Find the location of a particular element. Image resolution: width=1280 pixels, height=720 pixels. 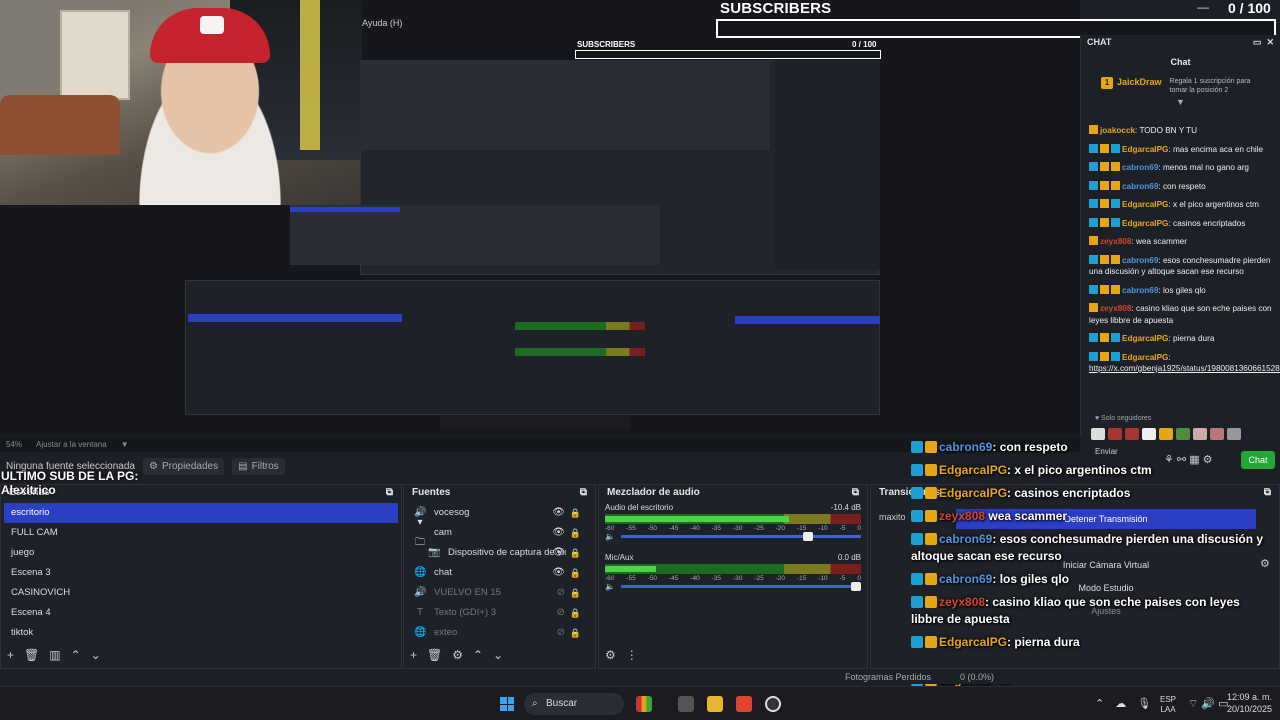

task-view-icon is located at coordinates (686, 704).